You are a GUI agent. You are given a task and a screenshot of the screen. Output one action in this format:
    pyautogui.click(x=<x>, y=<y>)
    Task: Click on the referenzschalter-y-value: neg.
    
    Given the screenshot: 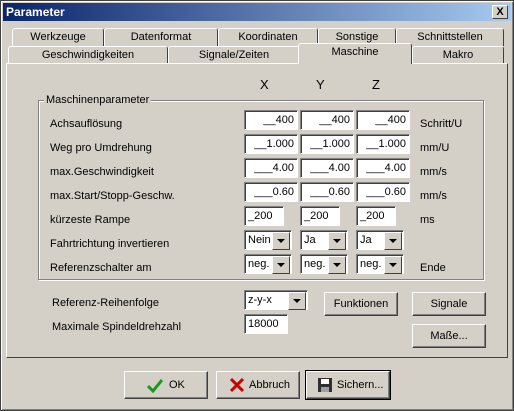 What is the action you would take?
    pyautogui.click(x=315, y=264)
    